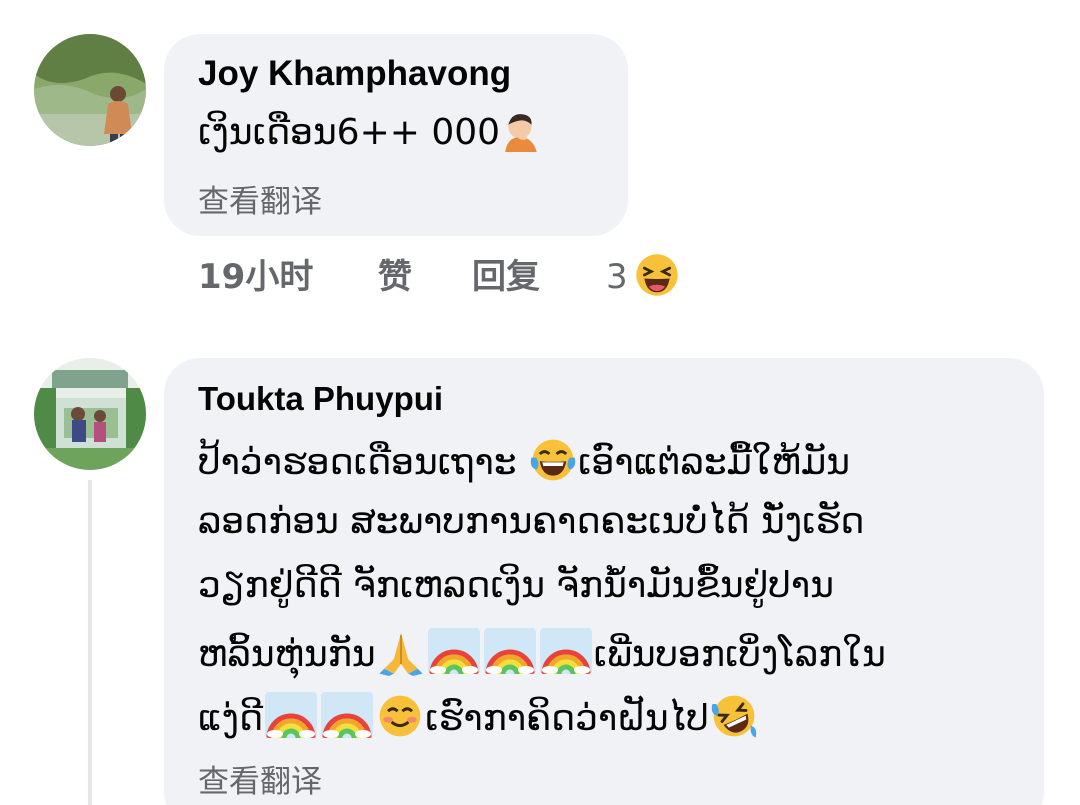 This screenshot has width=1080, height=805. I want to click on folded-hands-icon, so click(401, 652).